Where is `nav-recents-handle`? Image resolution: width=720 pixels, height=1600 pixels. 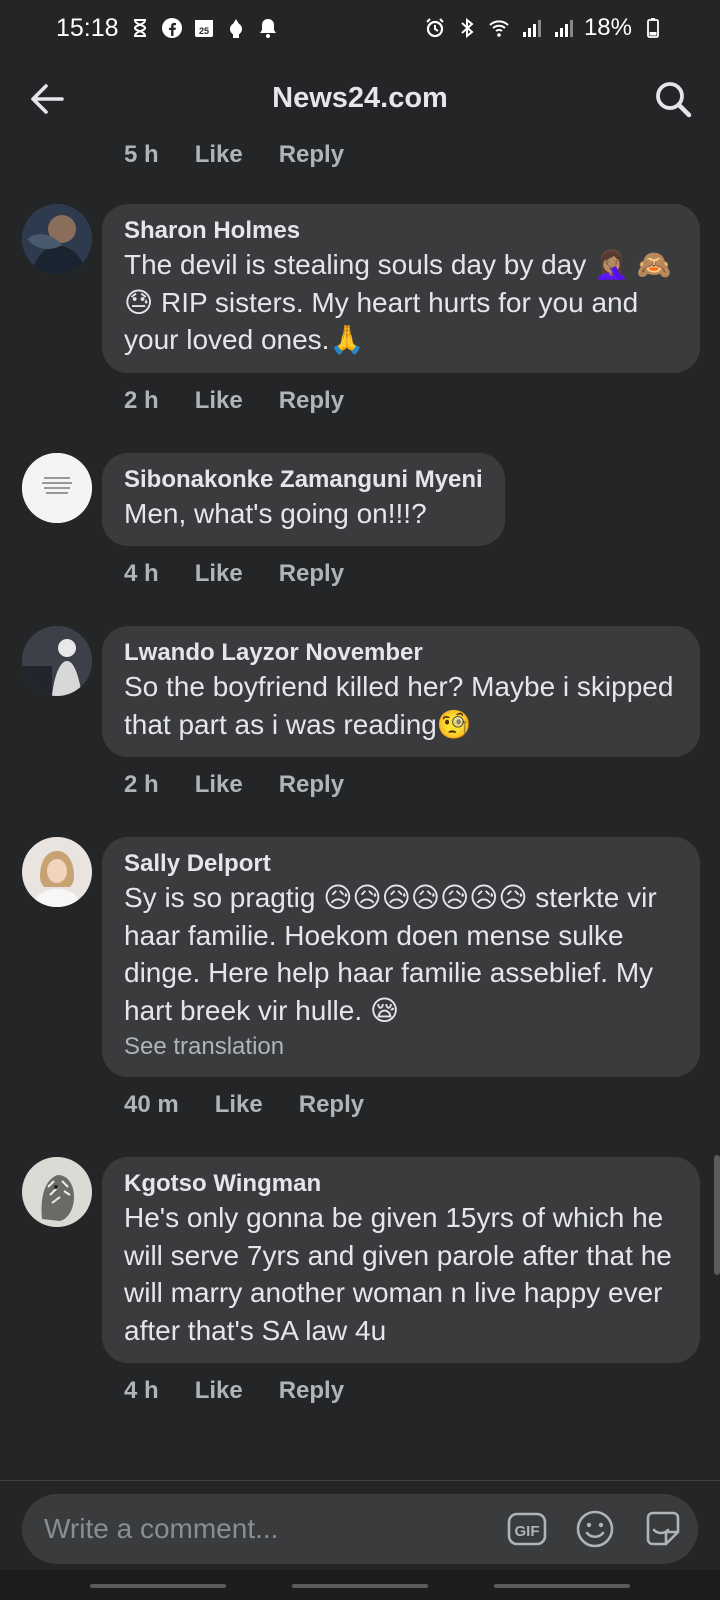
nav-recents-handle is located at coordinates (158, 1586).